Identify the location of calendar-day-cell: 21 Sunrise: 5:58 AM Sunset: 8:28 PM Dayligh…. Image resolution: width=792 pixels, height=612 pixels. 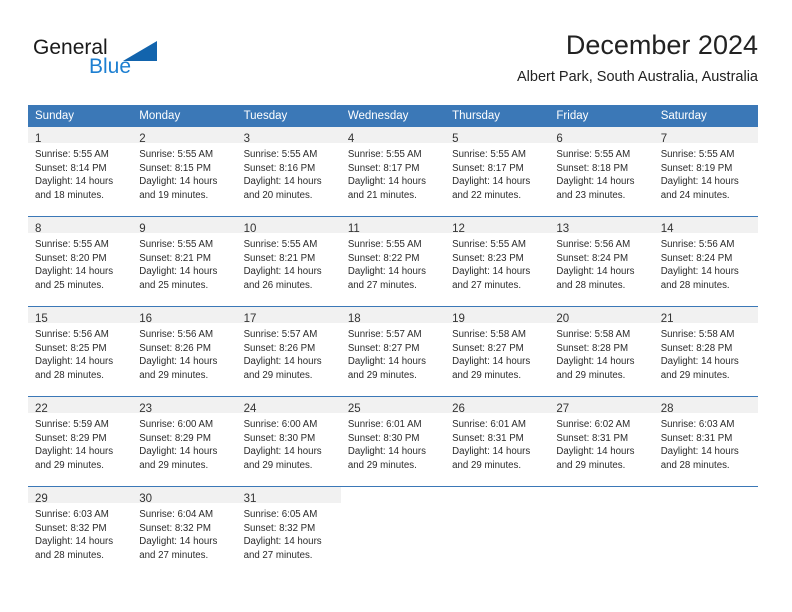
(705, 351).